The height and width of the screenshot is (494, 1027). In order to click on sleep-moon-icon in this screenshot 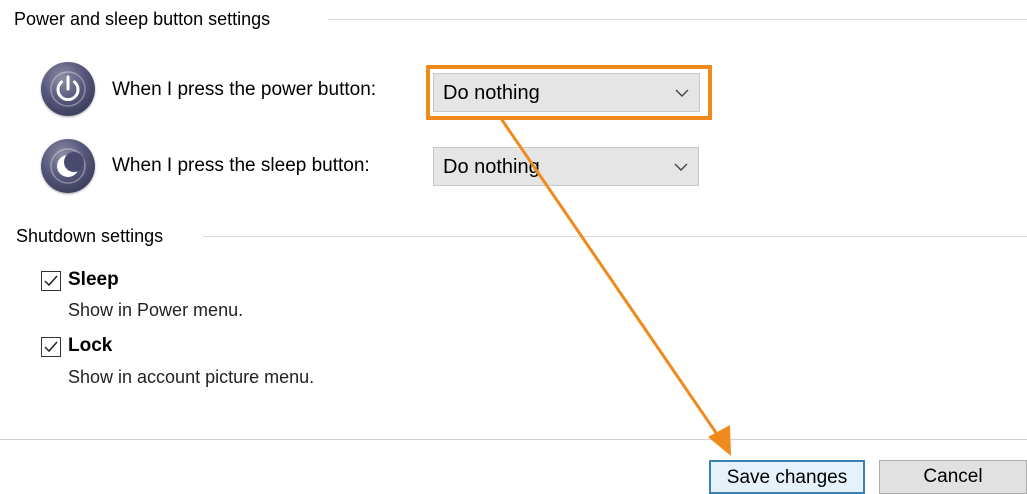, I will do `click(68, 166)`.